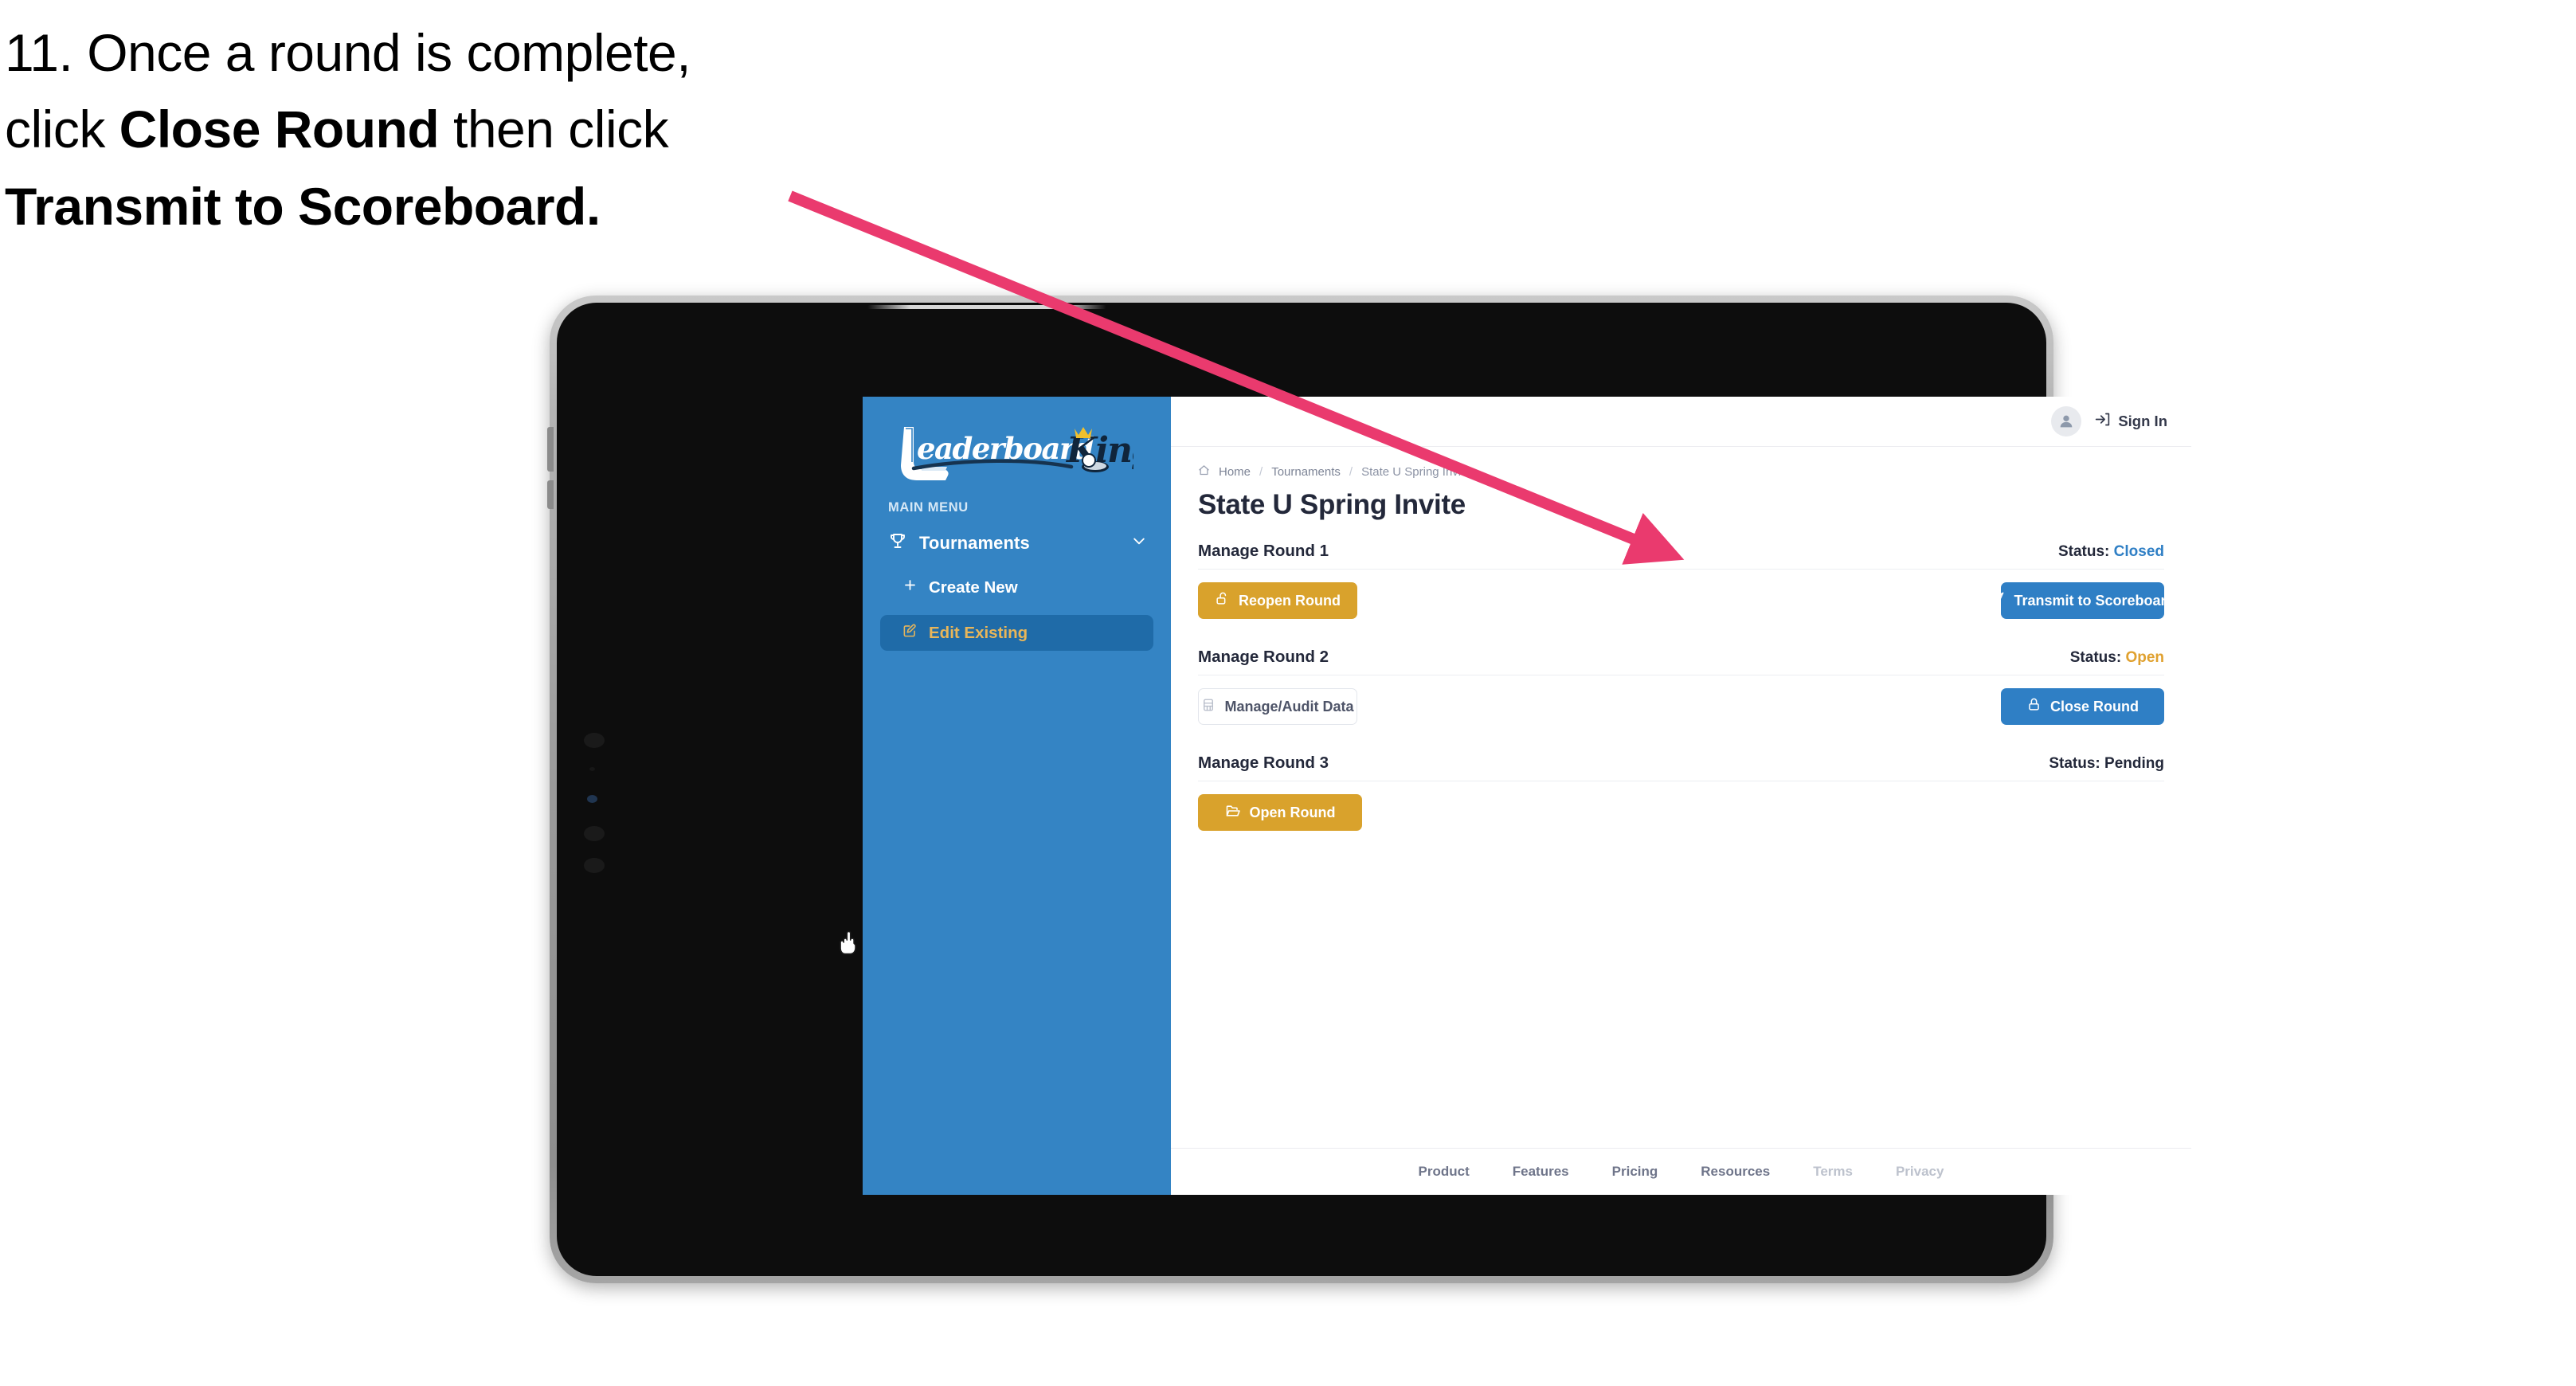 This screenshot has height=1386, width=2576. I want to click on sign-in-button: Sign In, so click(2130, 421).